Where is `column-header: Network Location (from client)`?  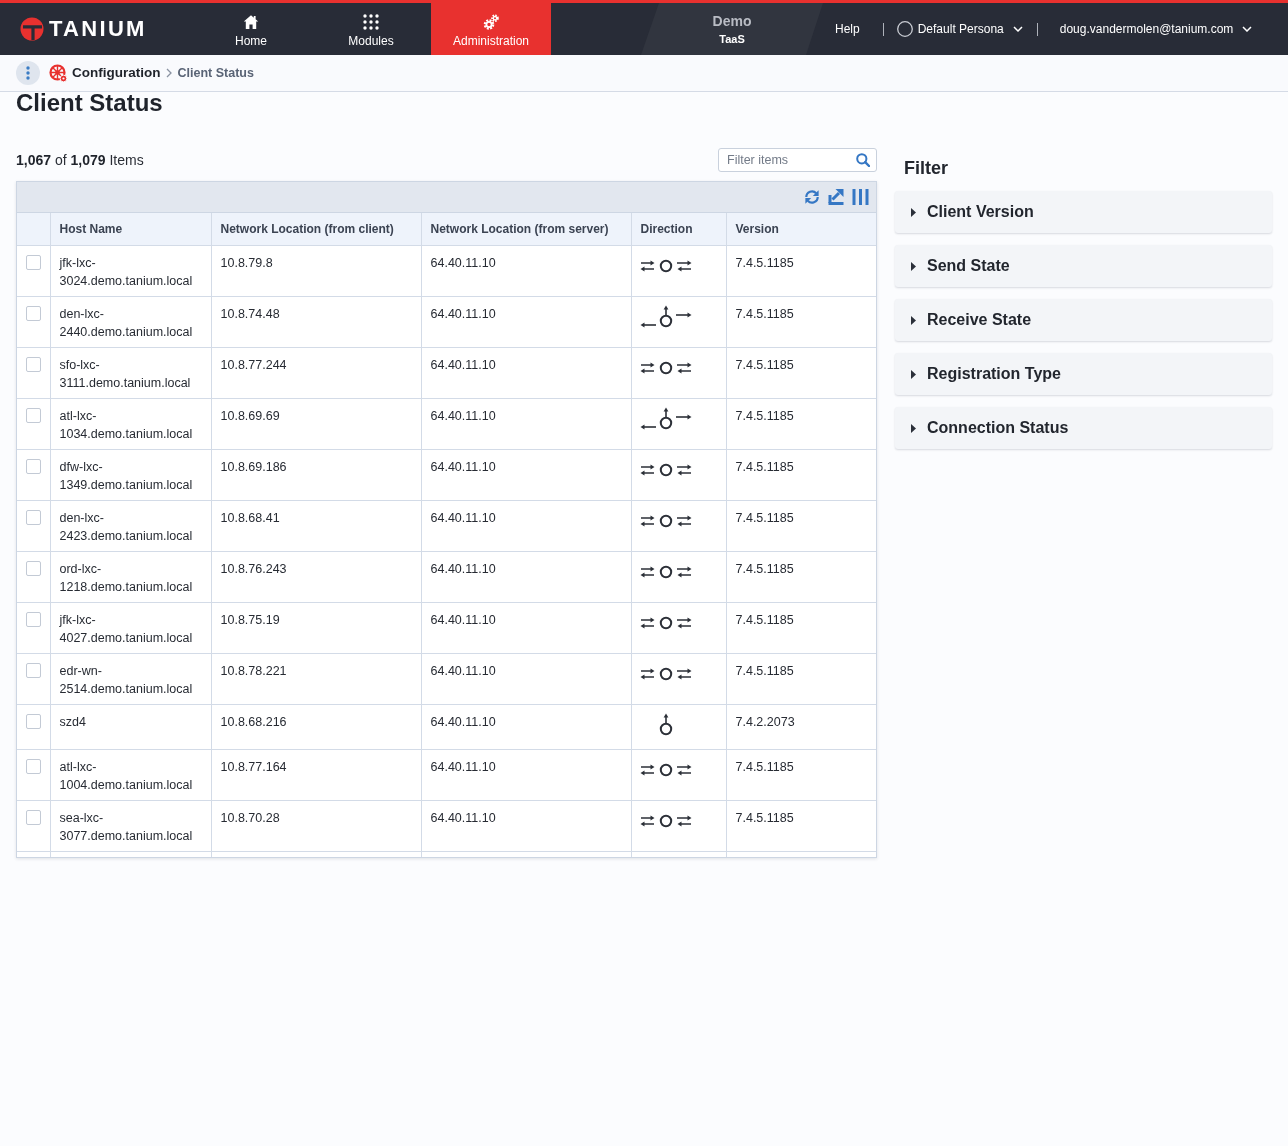 column-header: Network Location (from client) is located at coordinates (316, 229).